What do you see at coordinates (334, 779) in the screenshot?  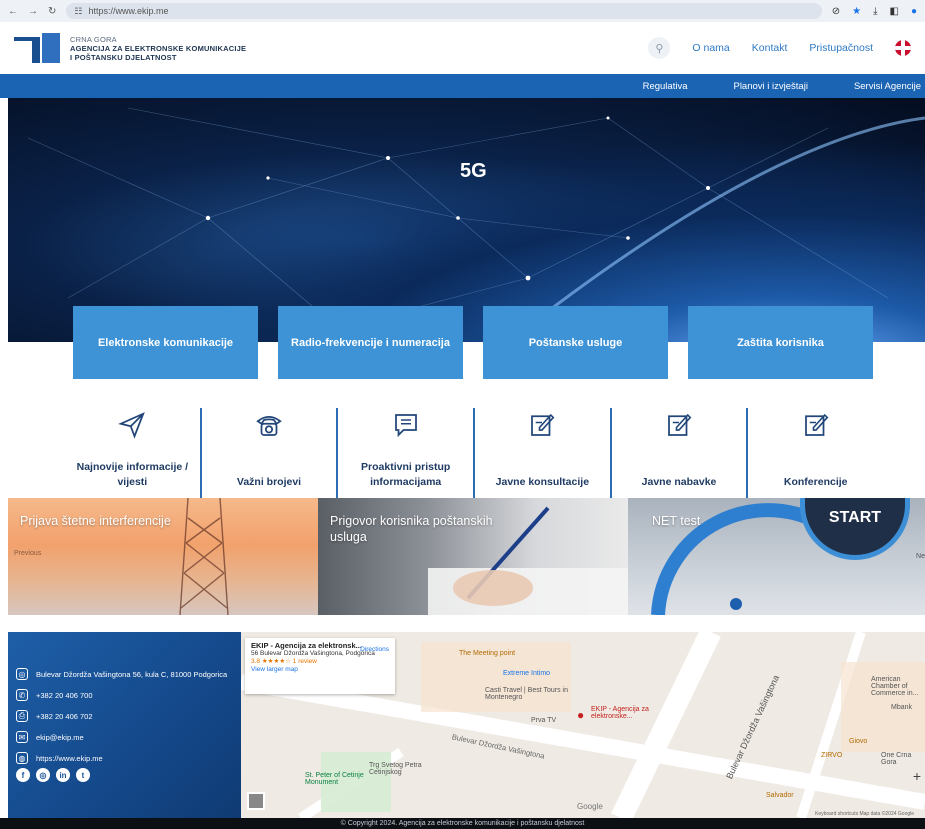 I see `map-label: St. Peter of Cetinje Monument` at bounding box center [334, 779].